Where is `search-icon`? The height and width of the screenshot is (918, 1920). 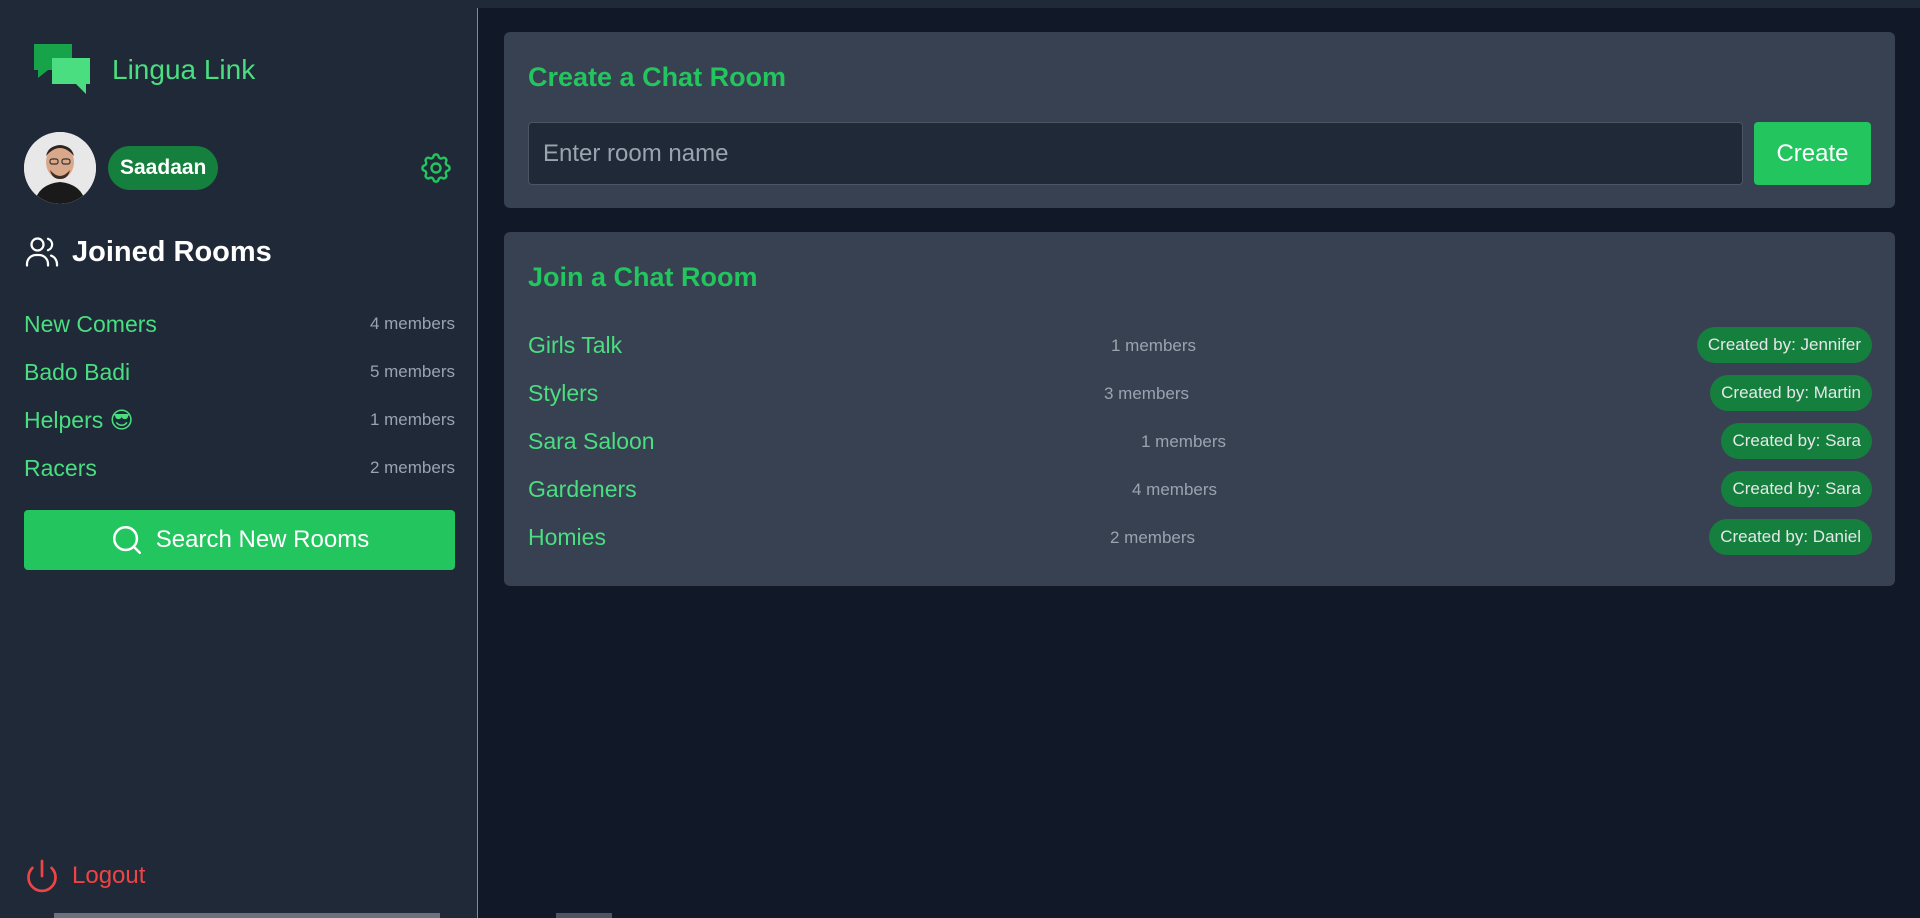 search-icon is located at coordinates (126, 540).